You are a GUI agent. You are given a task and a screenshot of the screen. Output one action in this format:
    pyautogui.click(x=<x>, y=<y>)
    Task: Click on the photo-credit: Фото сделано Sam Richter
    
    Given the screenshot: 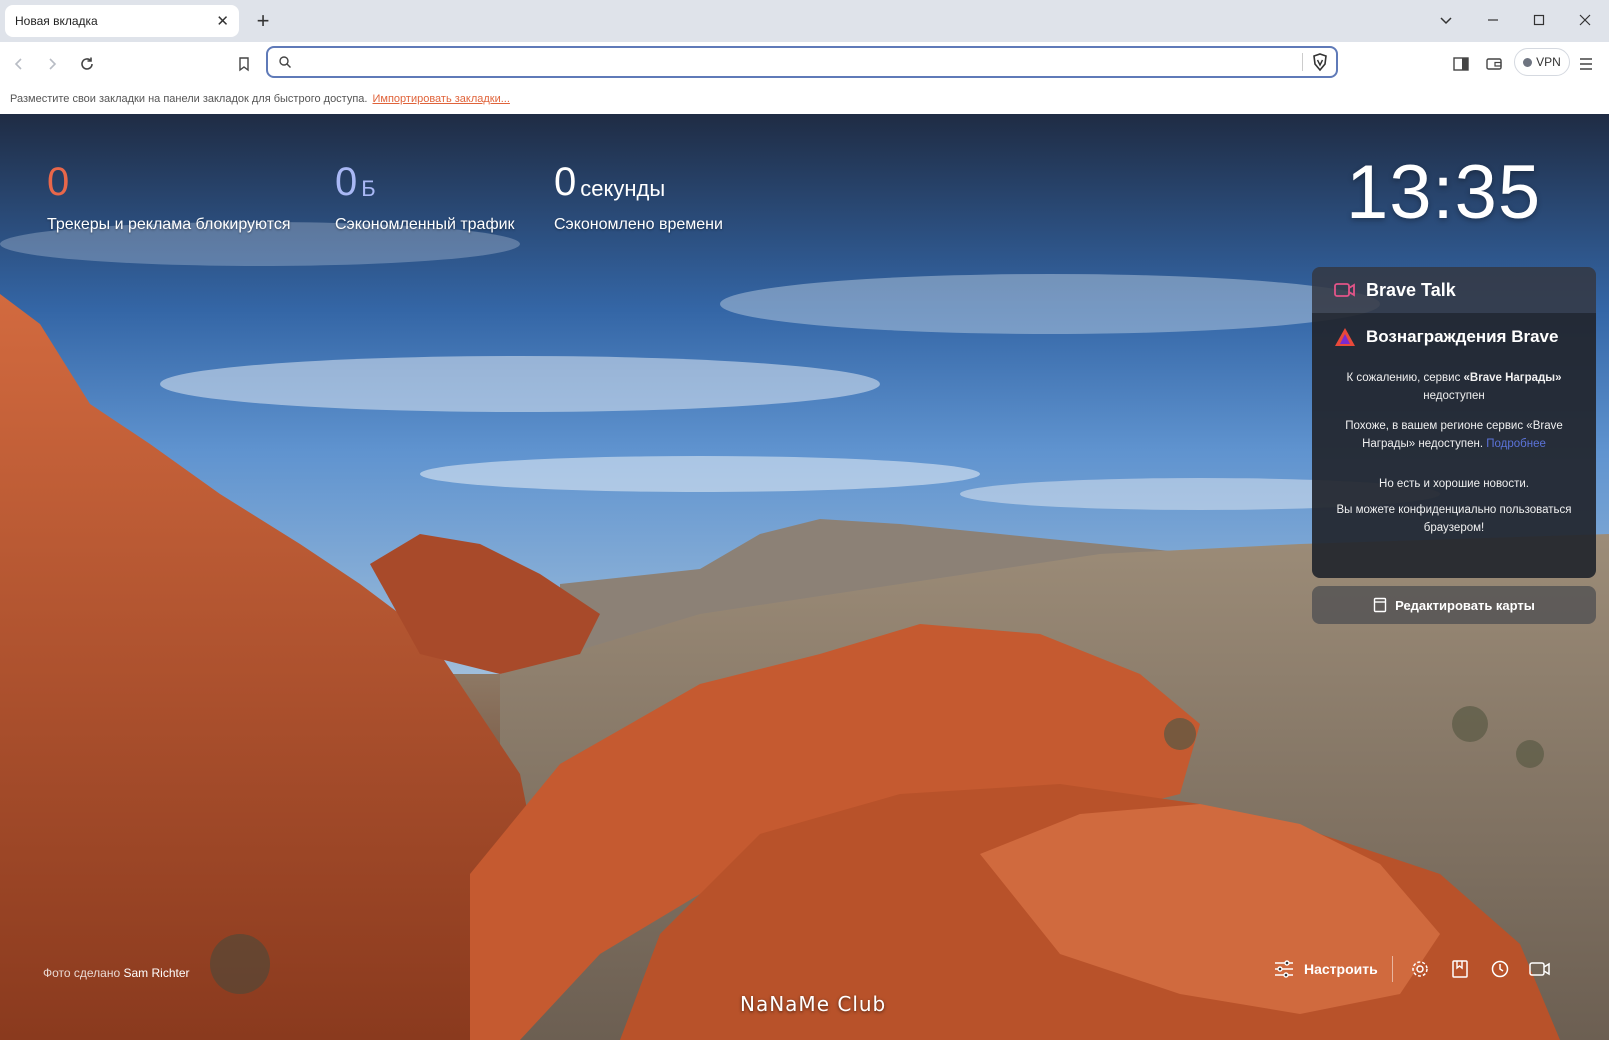 What is the action you would take?
    pyautogui.click(x=116, y=973)
    